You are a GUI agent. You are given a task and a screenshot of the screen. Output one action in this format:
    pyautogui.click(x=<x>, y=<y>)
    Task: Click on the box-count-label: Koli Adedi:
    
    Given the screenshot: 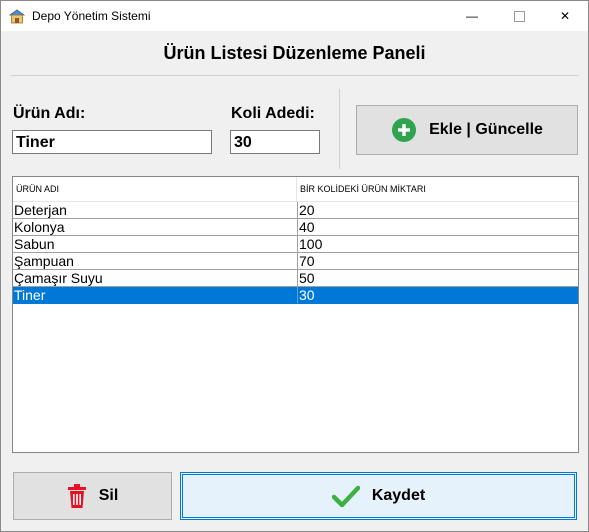 What is the action you would take?
    pyautogui.click(x=273, y=113)
    